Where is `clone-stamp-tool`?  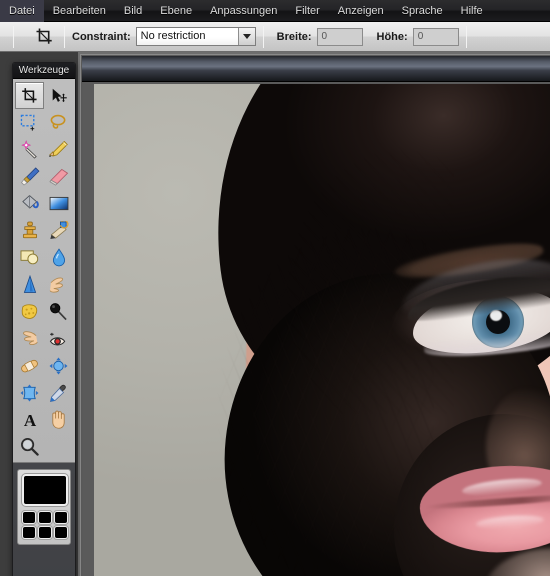 clone-stamp-tool is located at coordinates (29, 230).